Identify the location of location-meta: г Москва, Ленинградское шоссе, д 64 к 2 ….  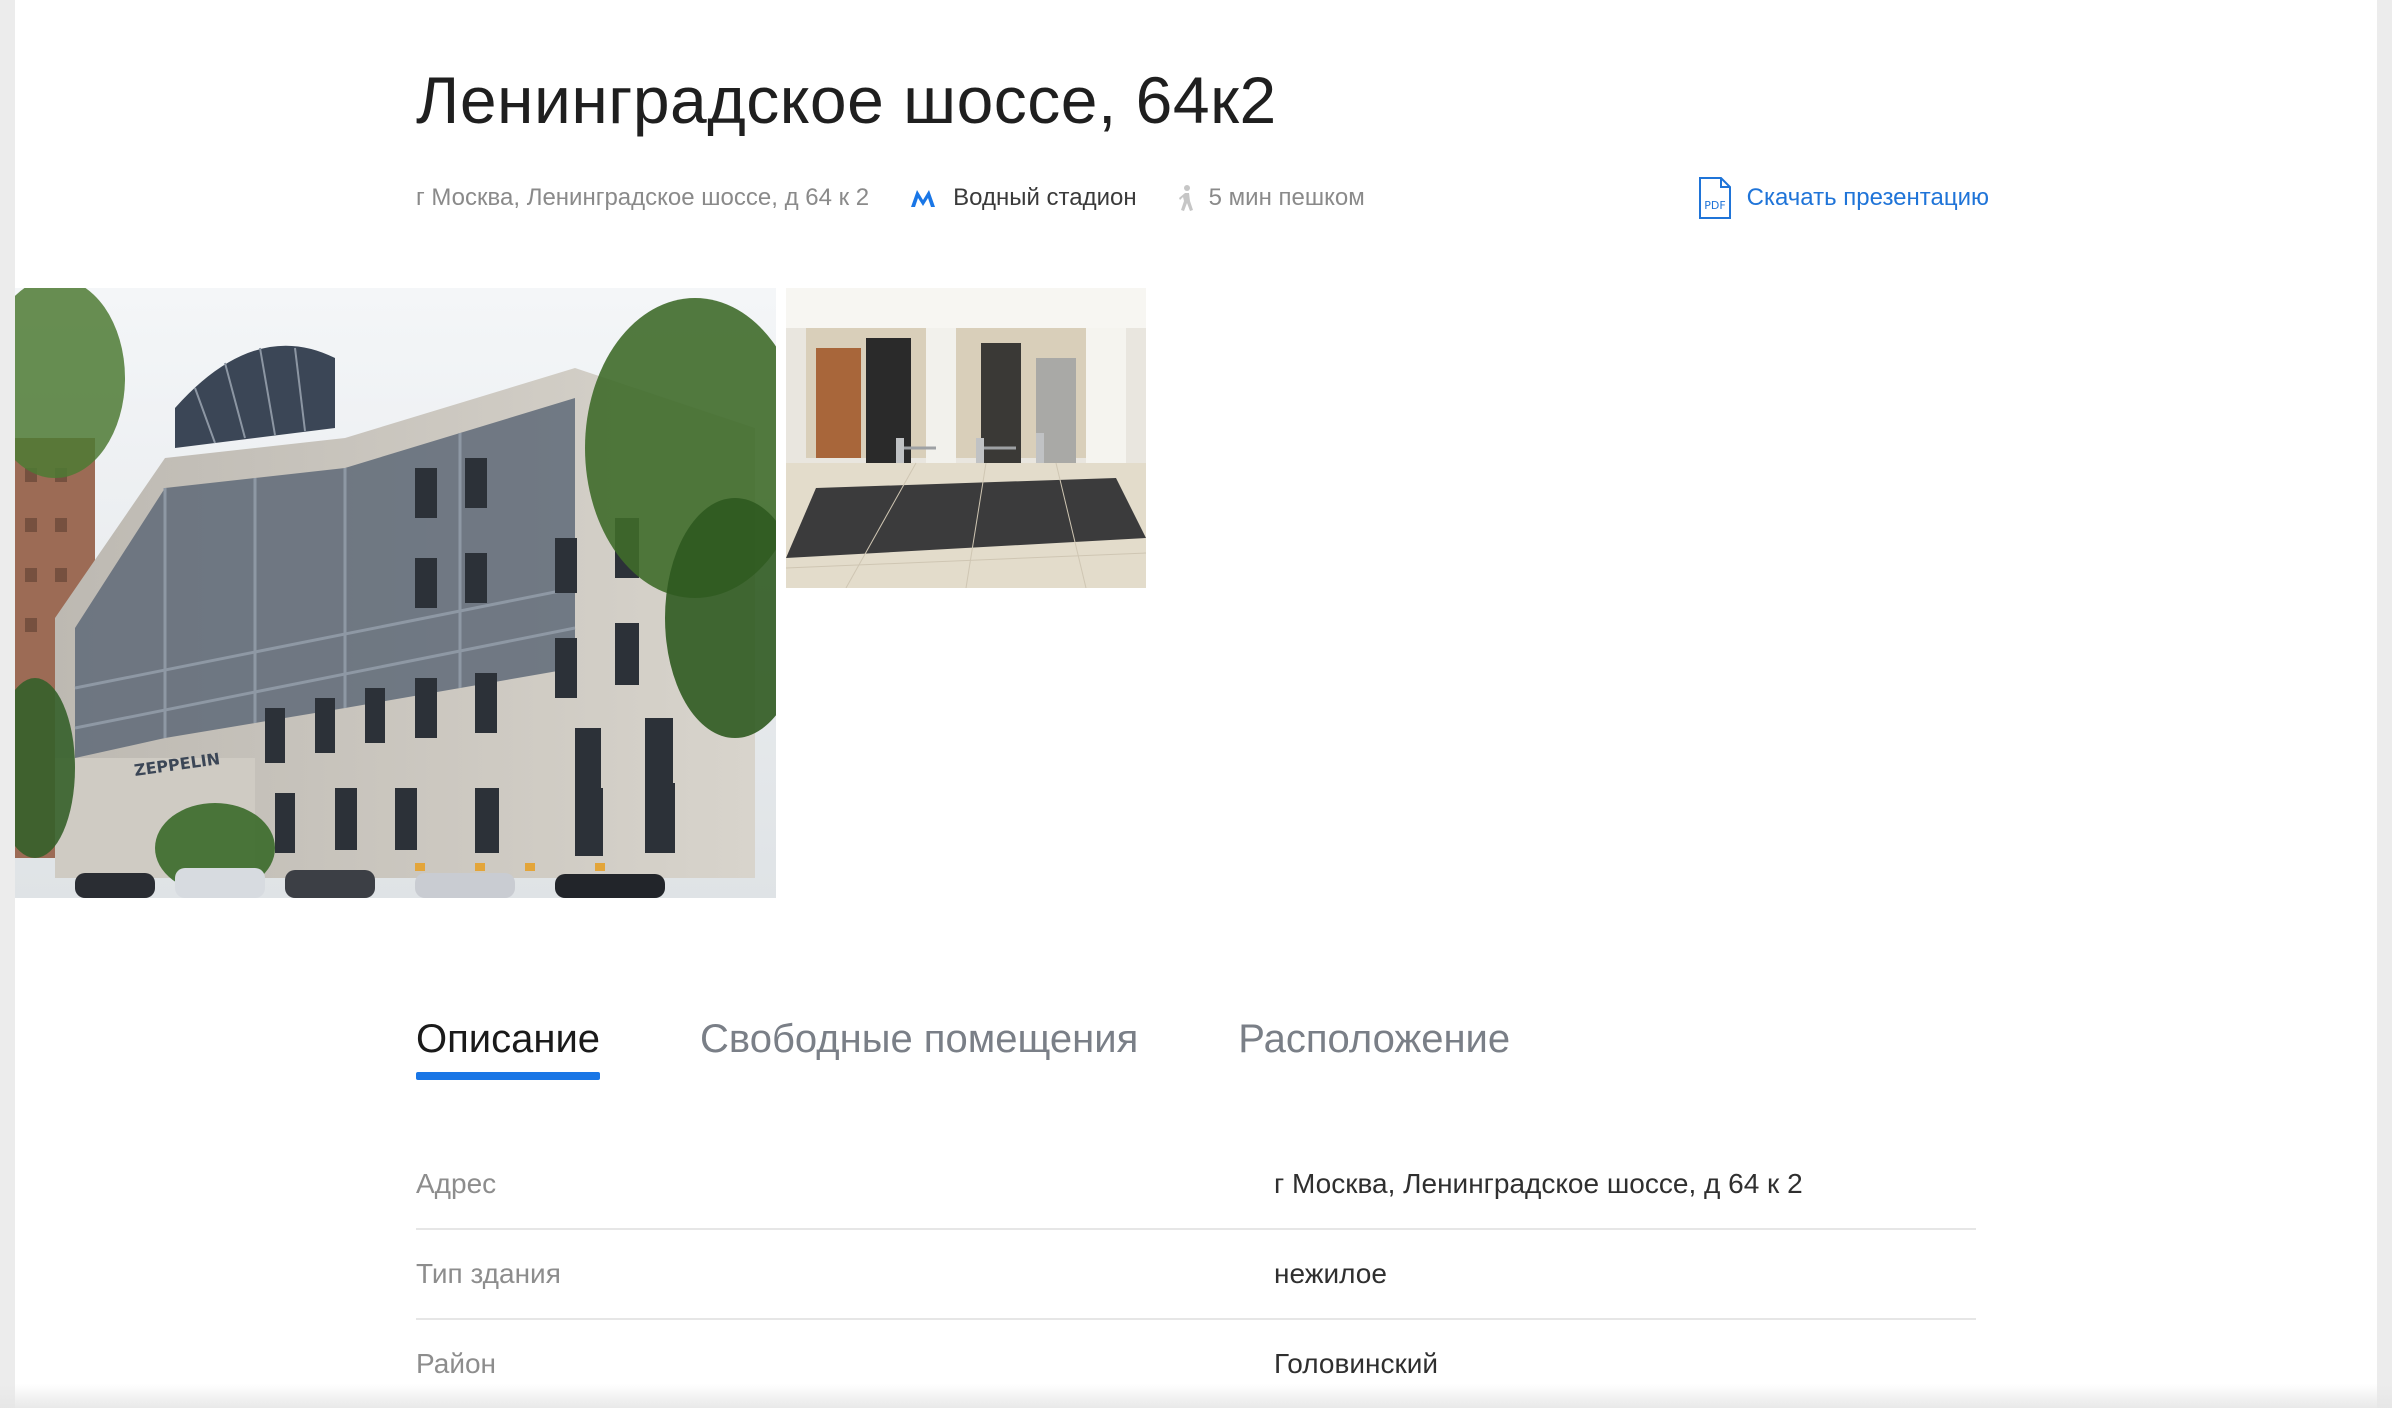
(890, 198).